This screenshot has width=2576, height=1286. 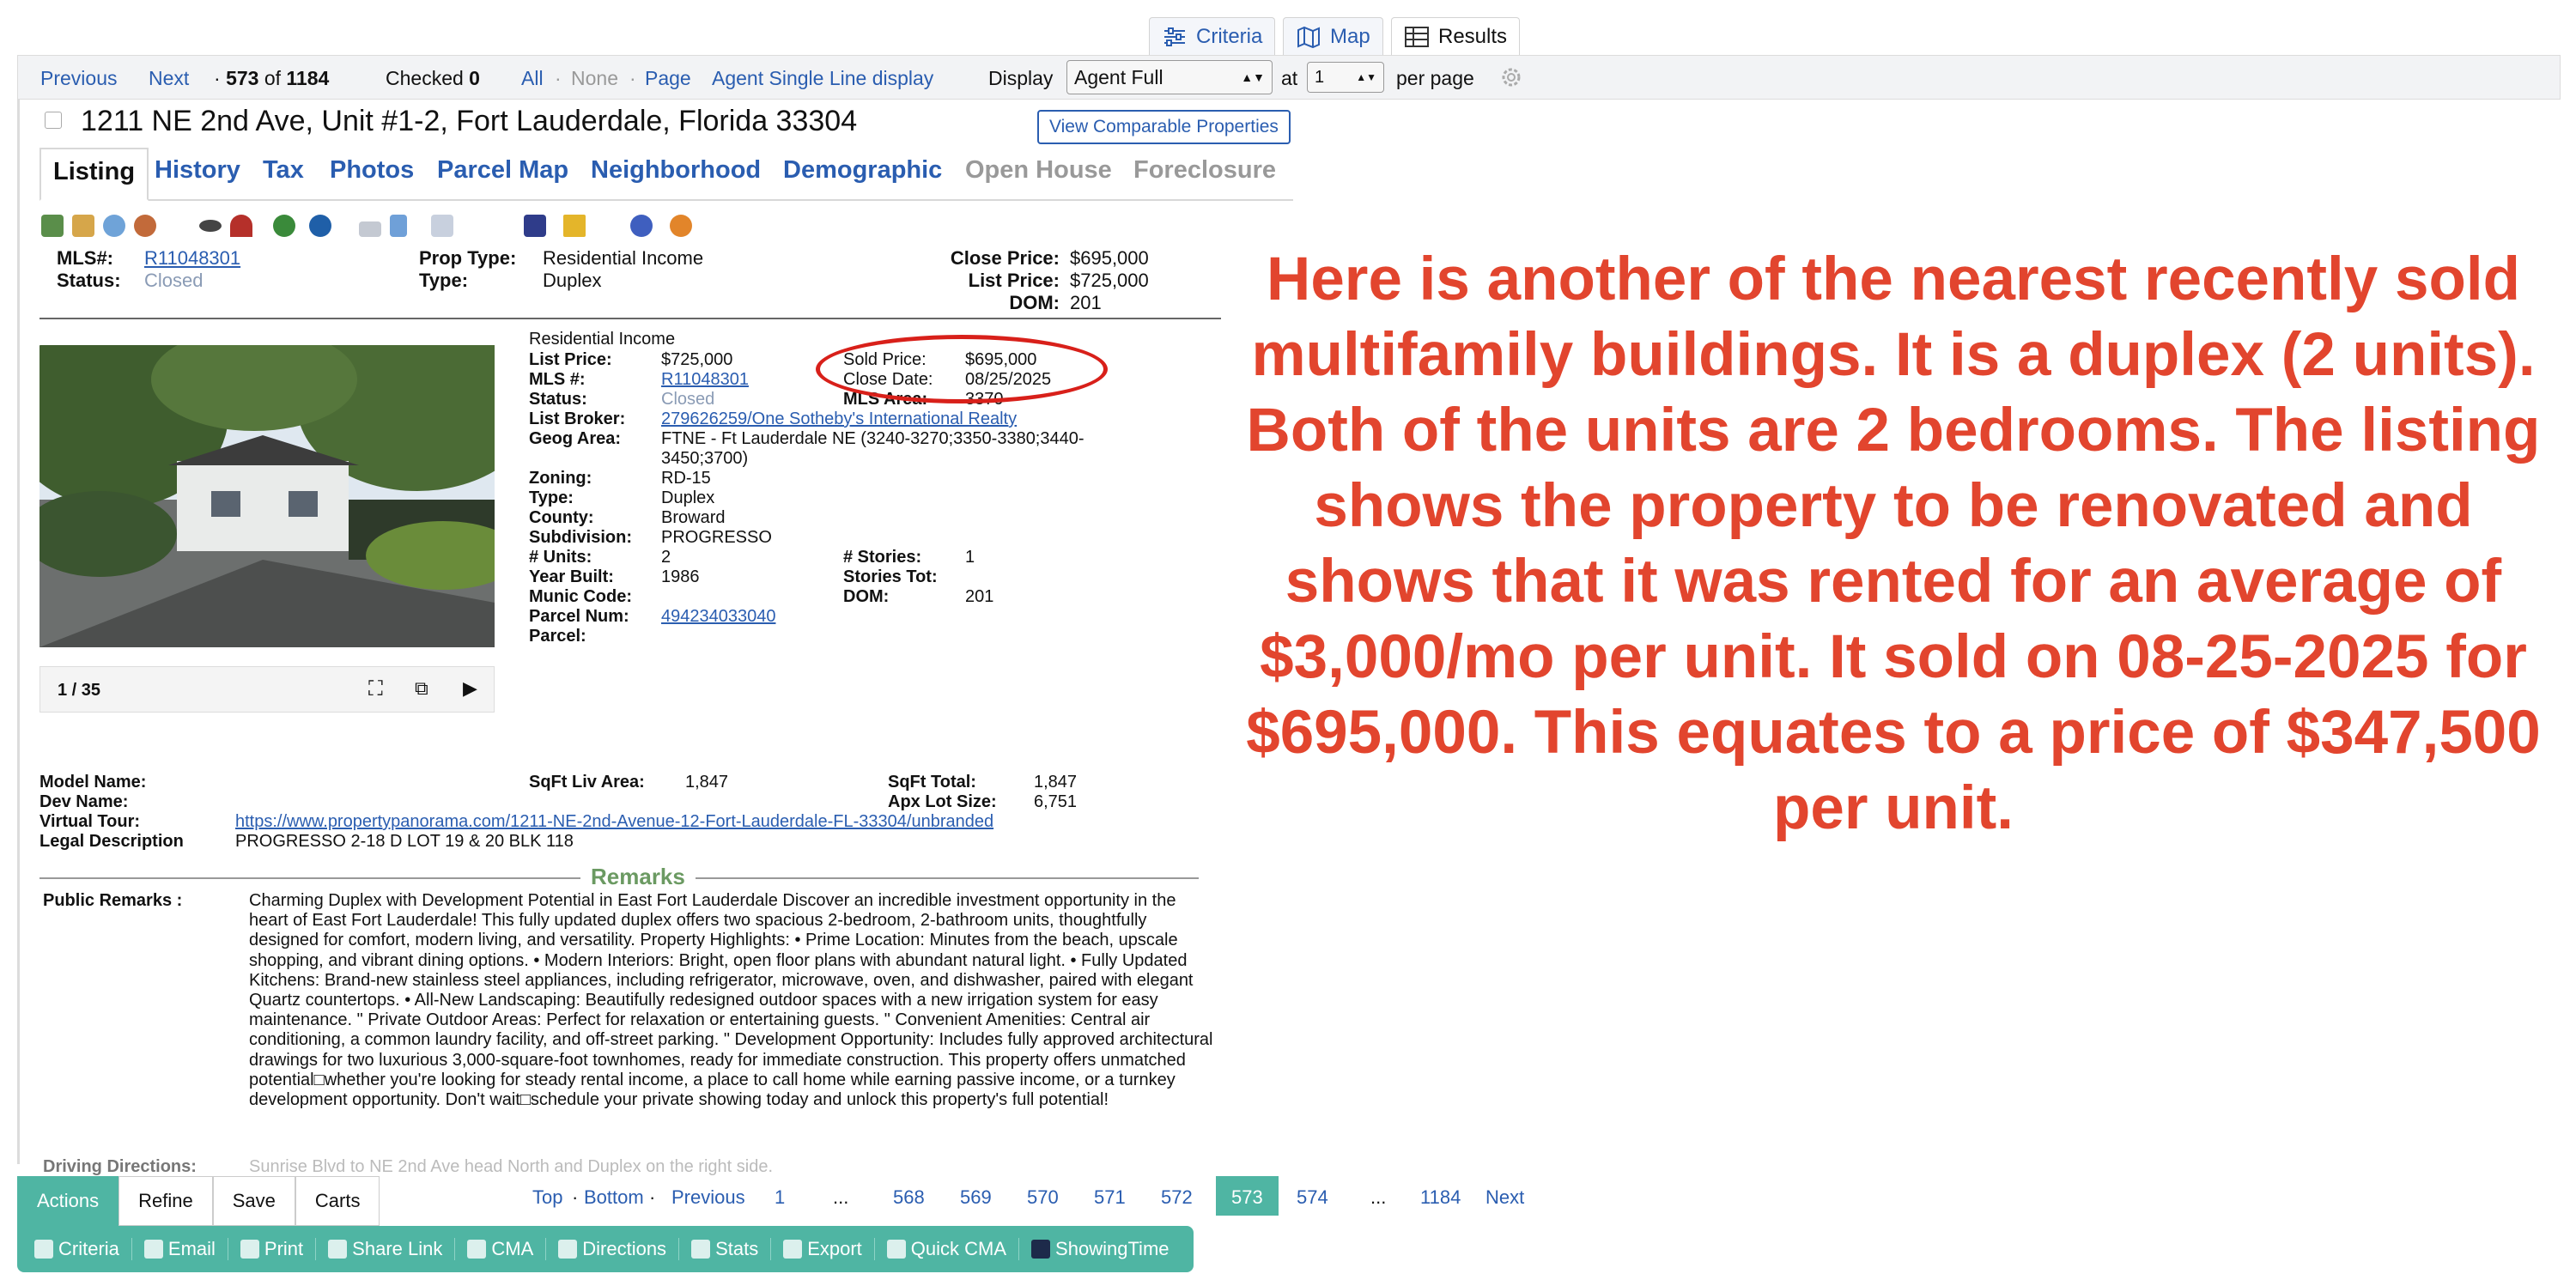 What do you see at coordinates (823, 78) in the screenshot?
I see `agent-single-line-link: Agent Single Line display` at bounding box center [823, 78].